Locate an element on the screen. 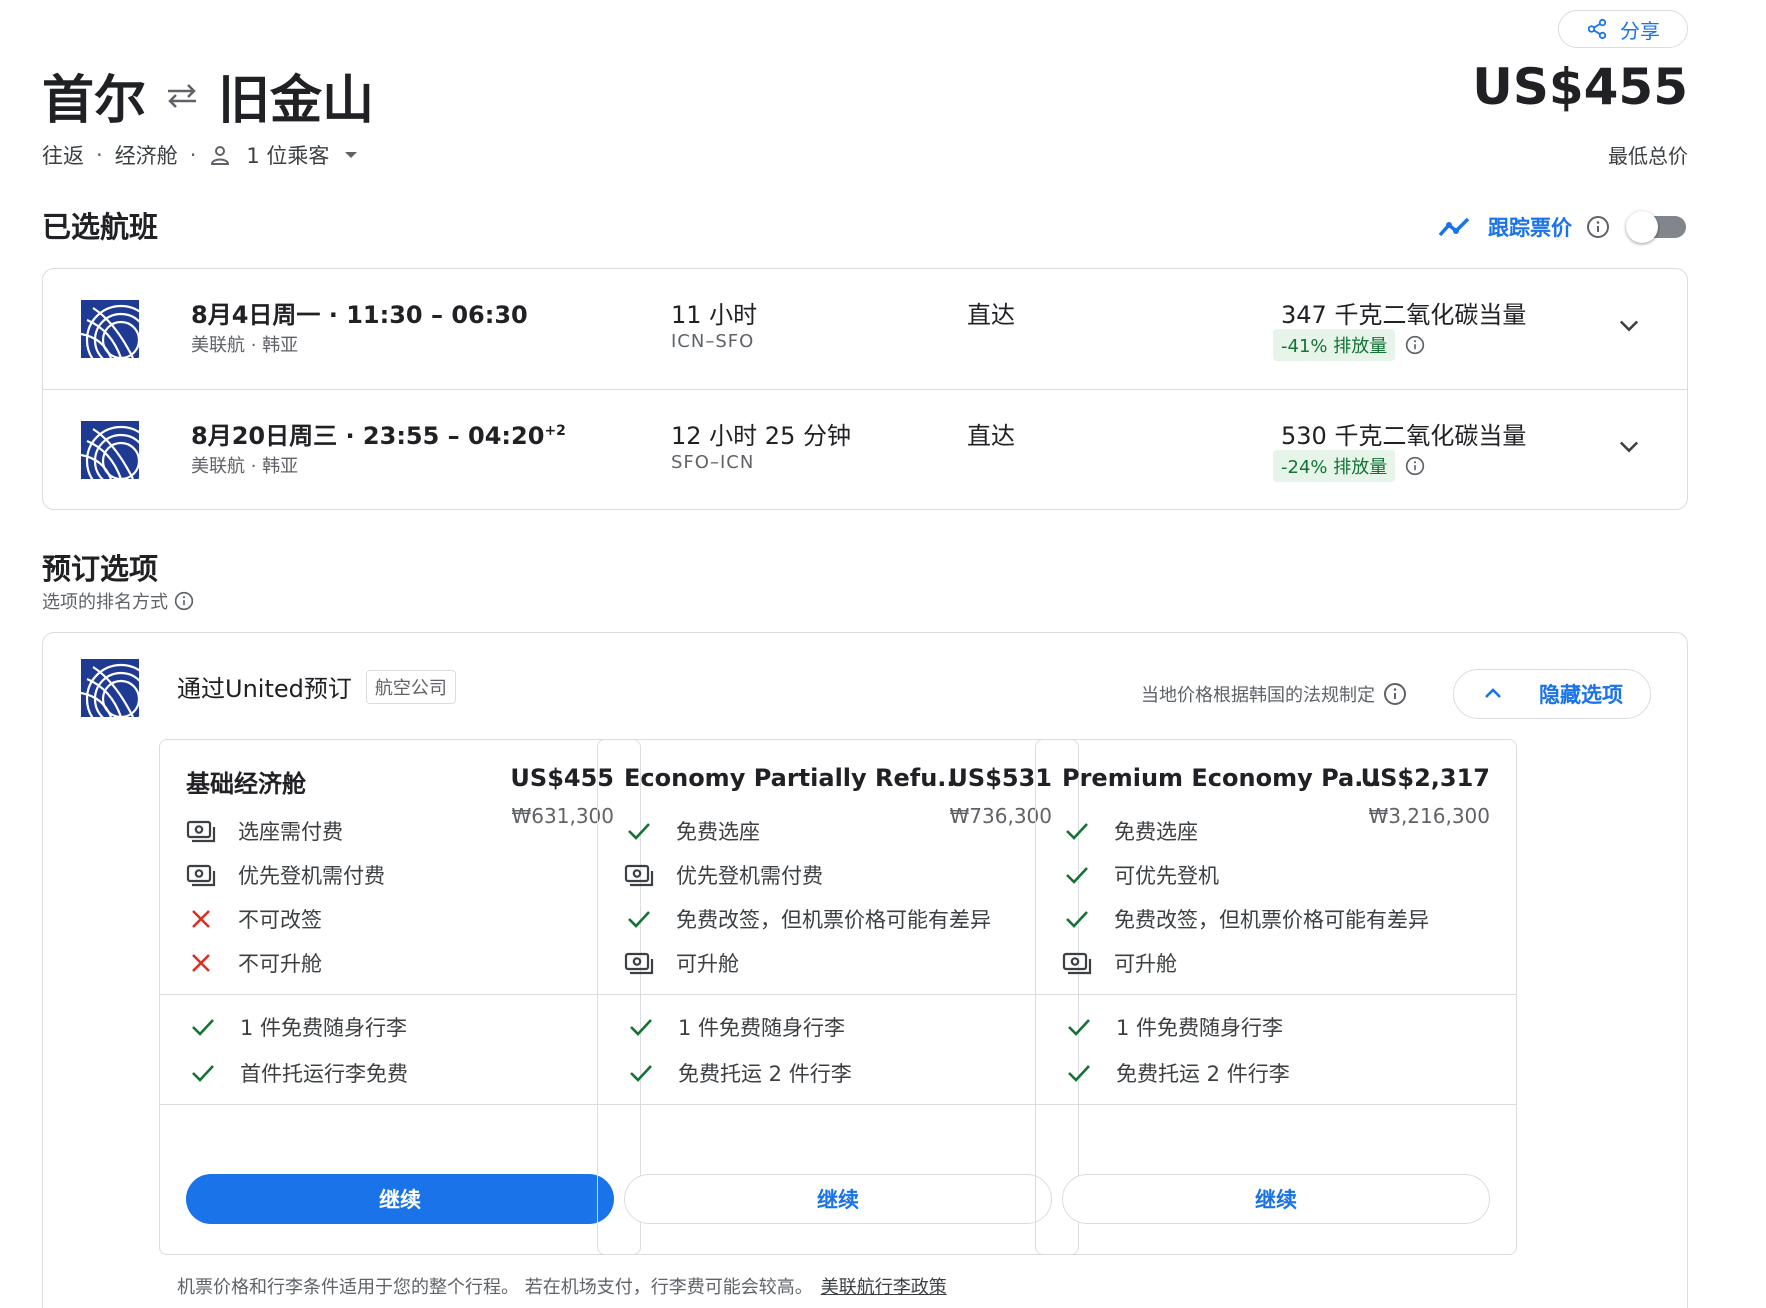  baggage-feature: 首件托运行李免费 is located at coordinates (298, 1073).